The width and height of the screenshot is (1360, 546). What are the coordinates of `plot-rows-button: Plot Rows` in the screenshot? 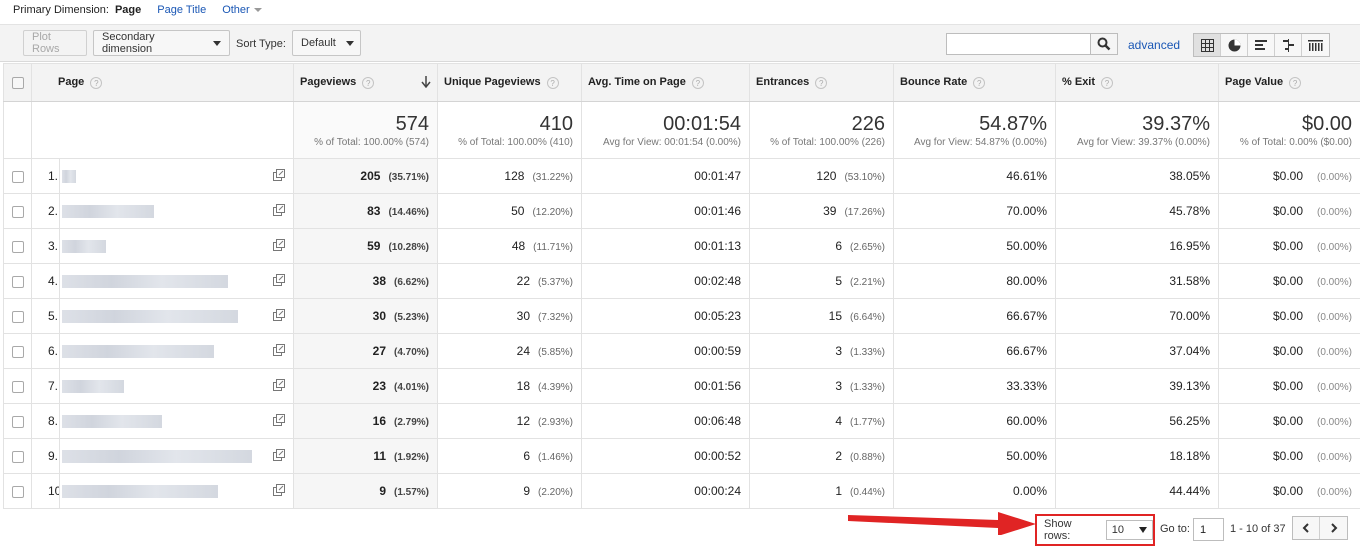 It's located at (55, 43).